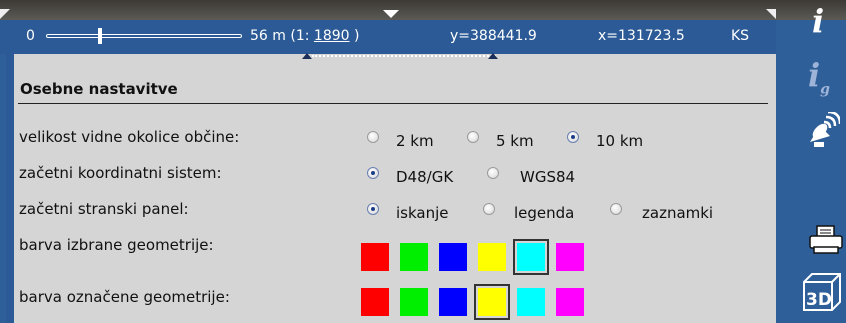 The image size is (846, 323). What do you see at coordinates (620, 141) in the screenshot?
I see `option-10km-label: 10 km` at bounding box center [620, 141].